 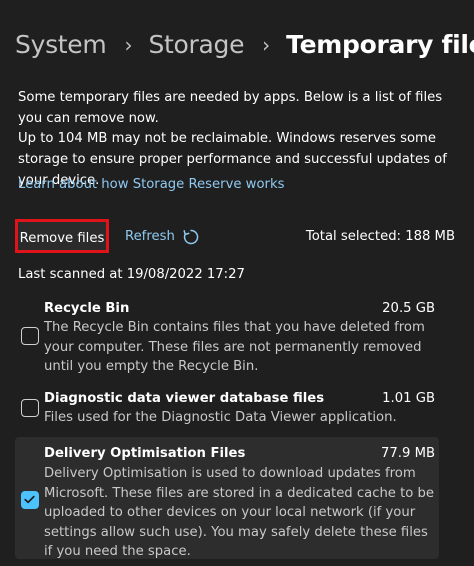 What do you see at coordinates (150, 236) in the screenshot?
I see `refresh-label: Refresh` at bounding box center [150, 236].